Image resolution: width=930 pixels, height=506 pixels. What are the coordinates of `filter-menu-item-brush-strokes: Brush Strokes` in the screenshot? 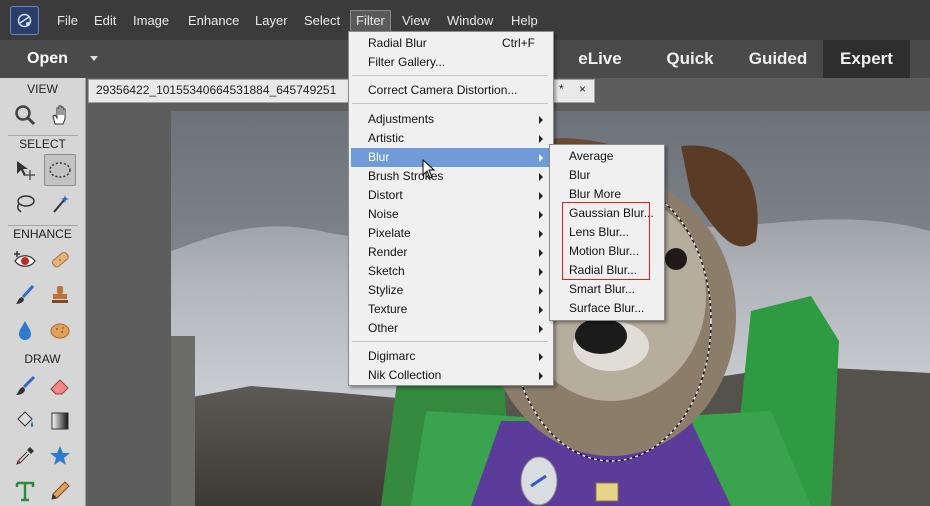 It's located at (451, 176).